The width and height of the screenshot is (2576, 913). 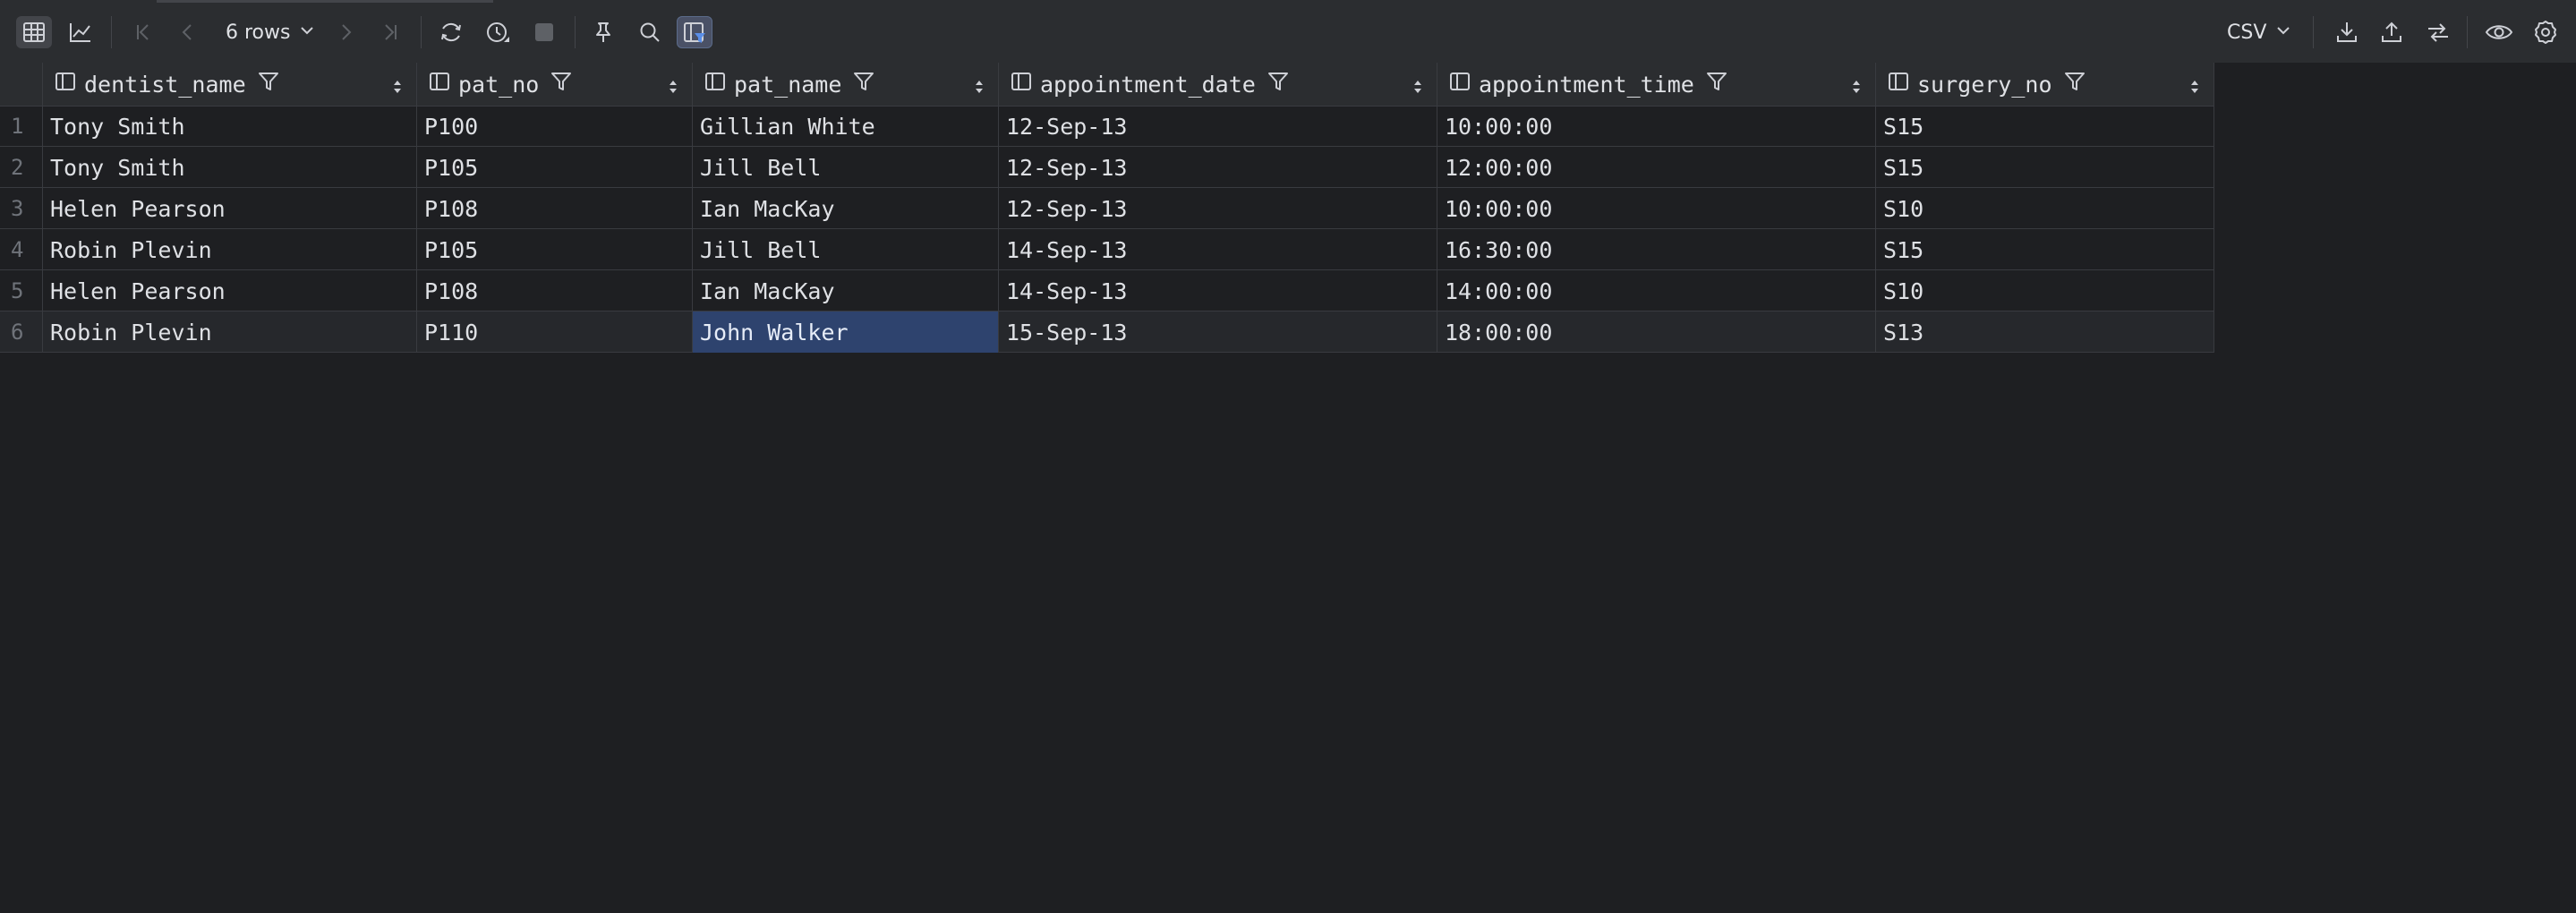 I want to click on chart-view-icon, so click(x=80, y=33).